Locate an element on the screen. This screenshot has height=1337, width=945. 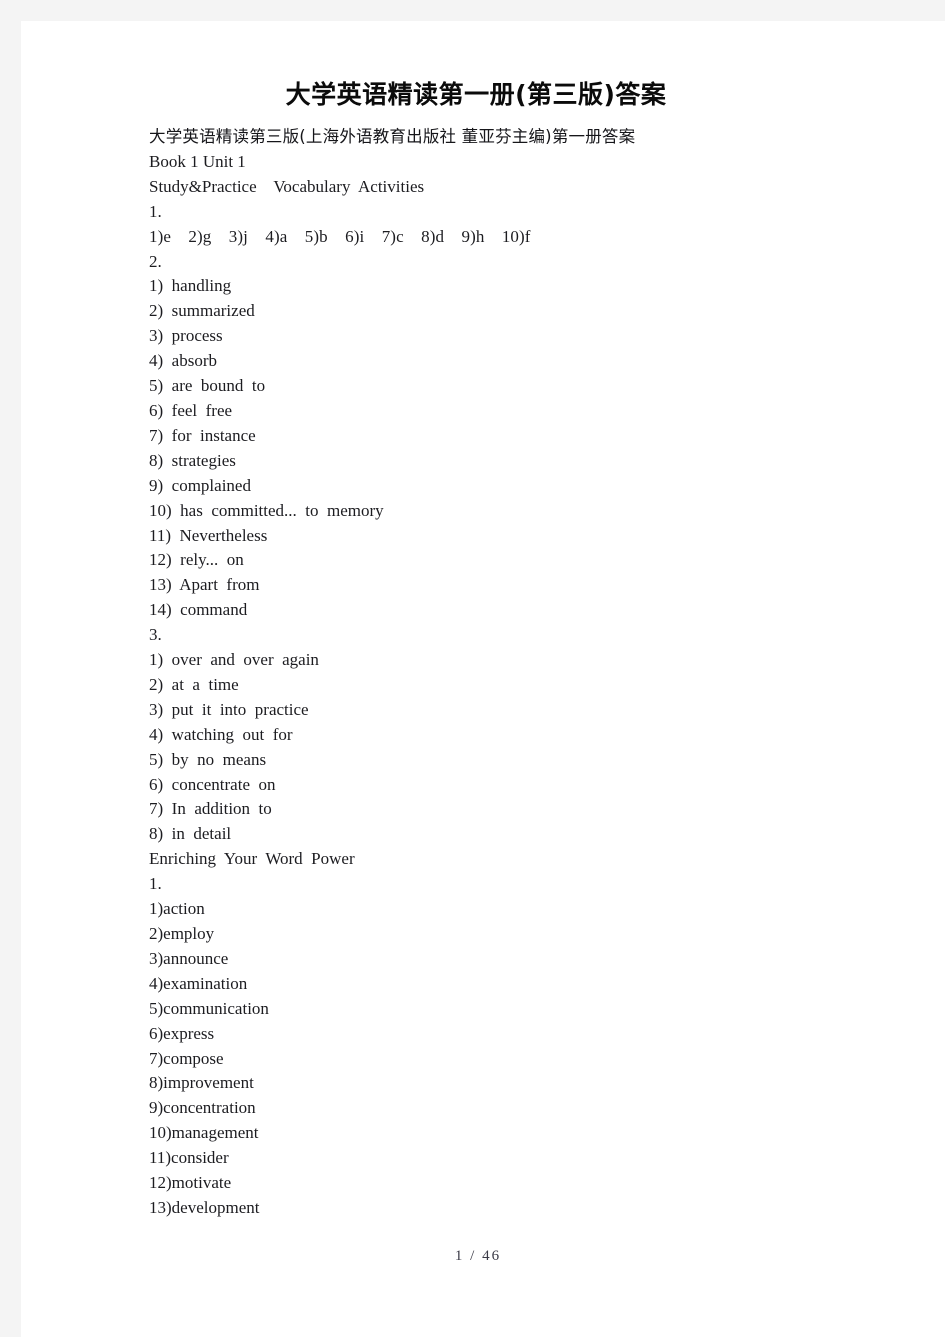
list-marker-1-enriching: 1. is located at coordinates (155, 884).